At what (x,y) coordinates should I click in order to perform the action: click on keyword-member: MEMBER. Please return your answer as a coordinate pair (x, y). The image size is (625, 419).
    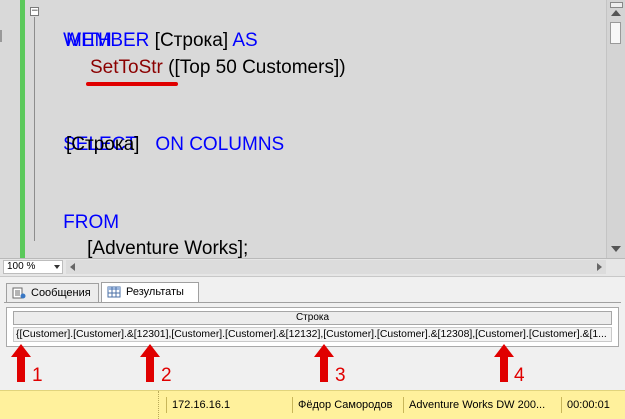
    Looking at the image, I should click on (108, 40).